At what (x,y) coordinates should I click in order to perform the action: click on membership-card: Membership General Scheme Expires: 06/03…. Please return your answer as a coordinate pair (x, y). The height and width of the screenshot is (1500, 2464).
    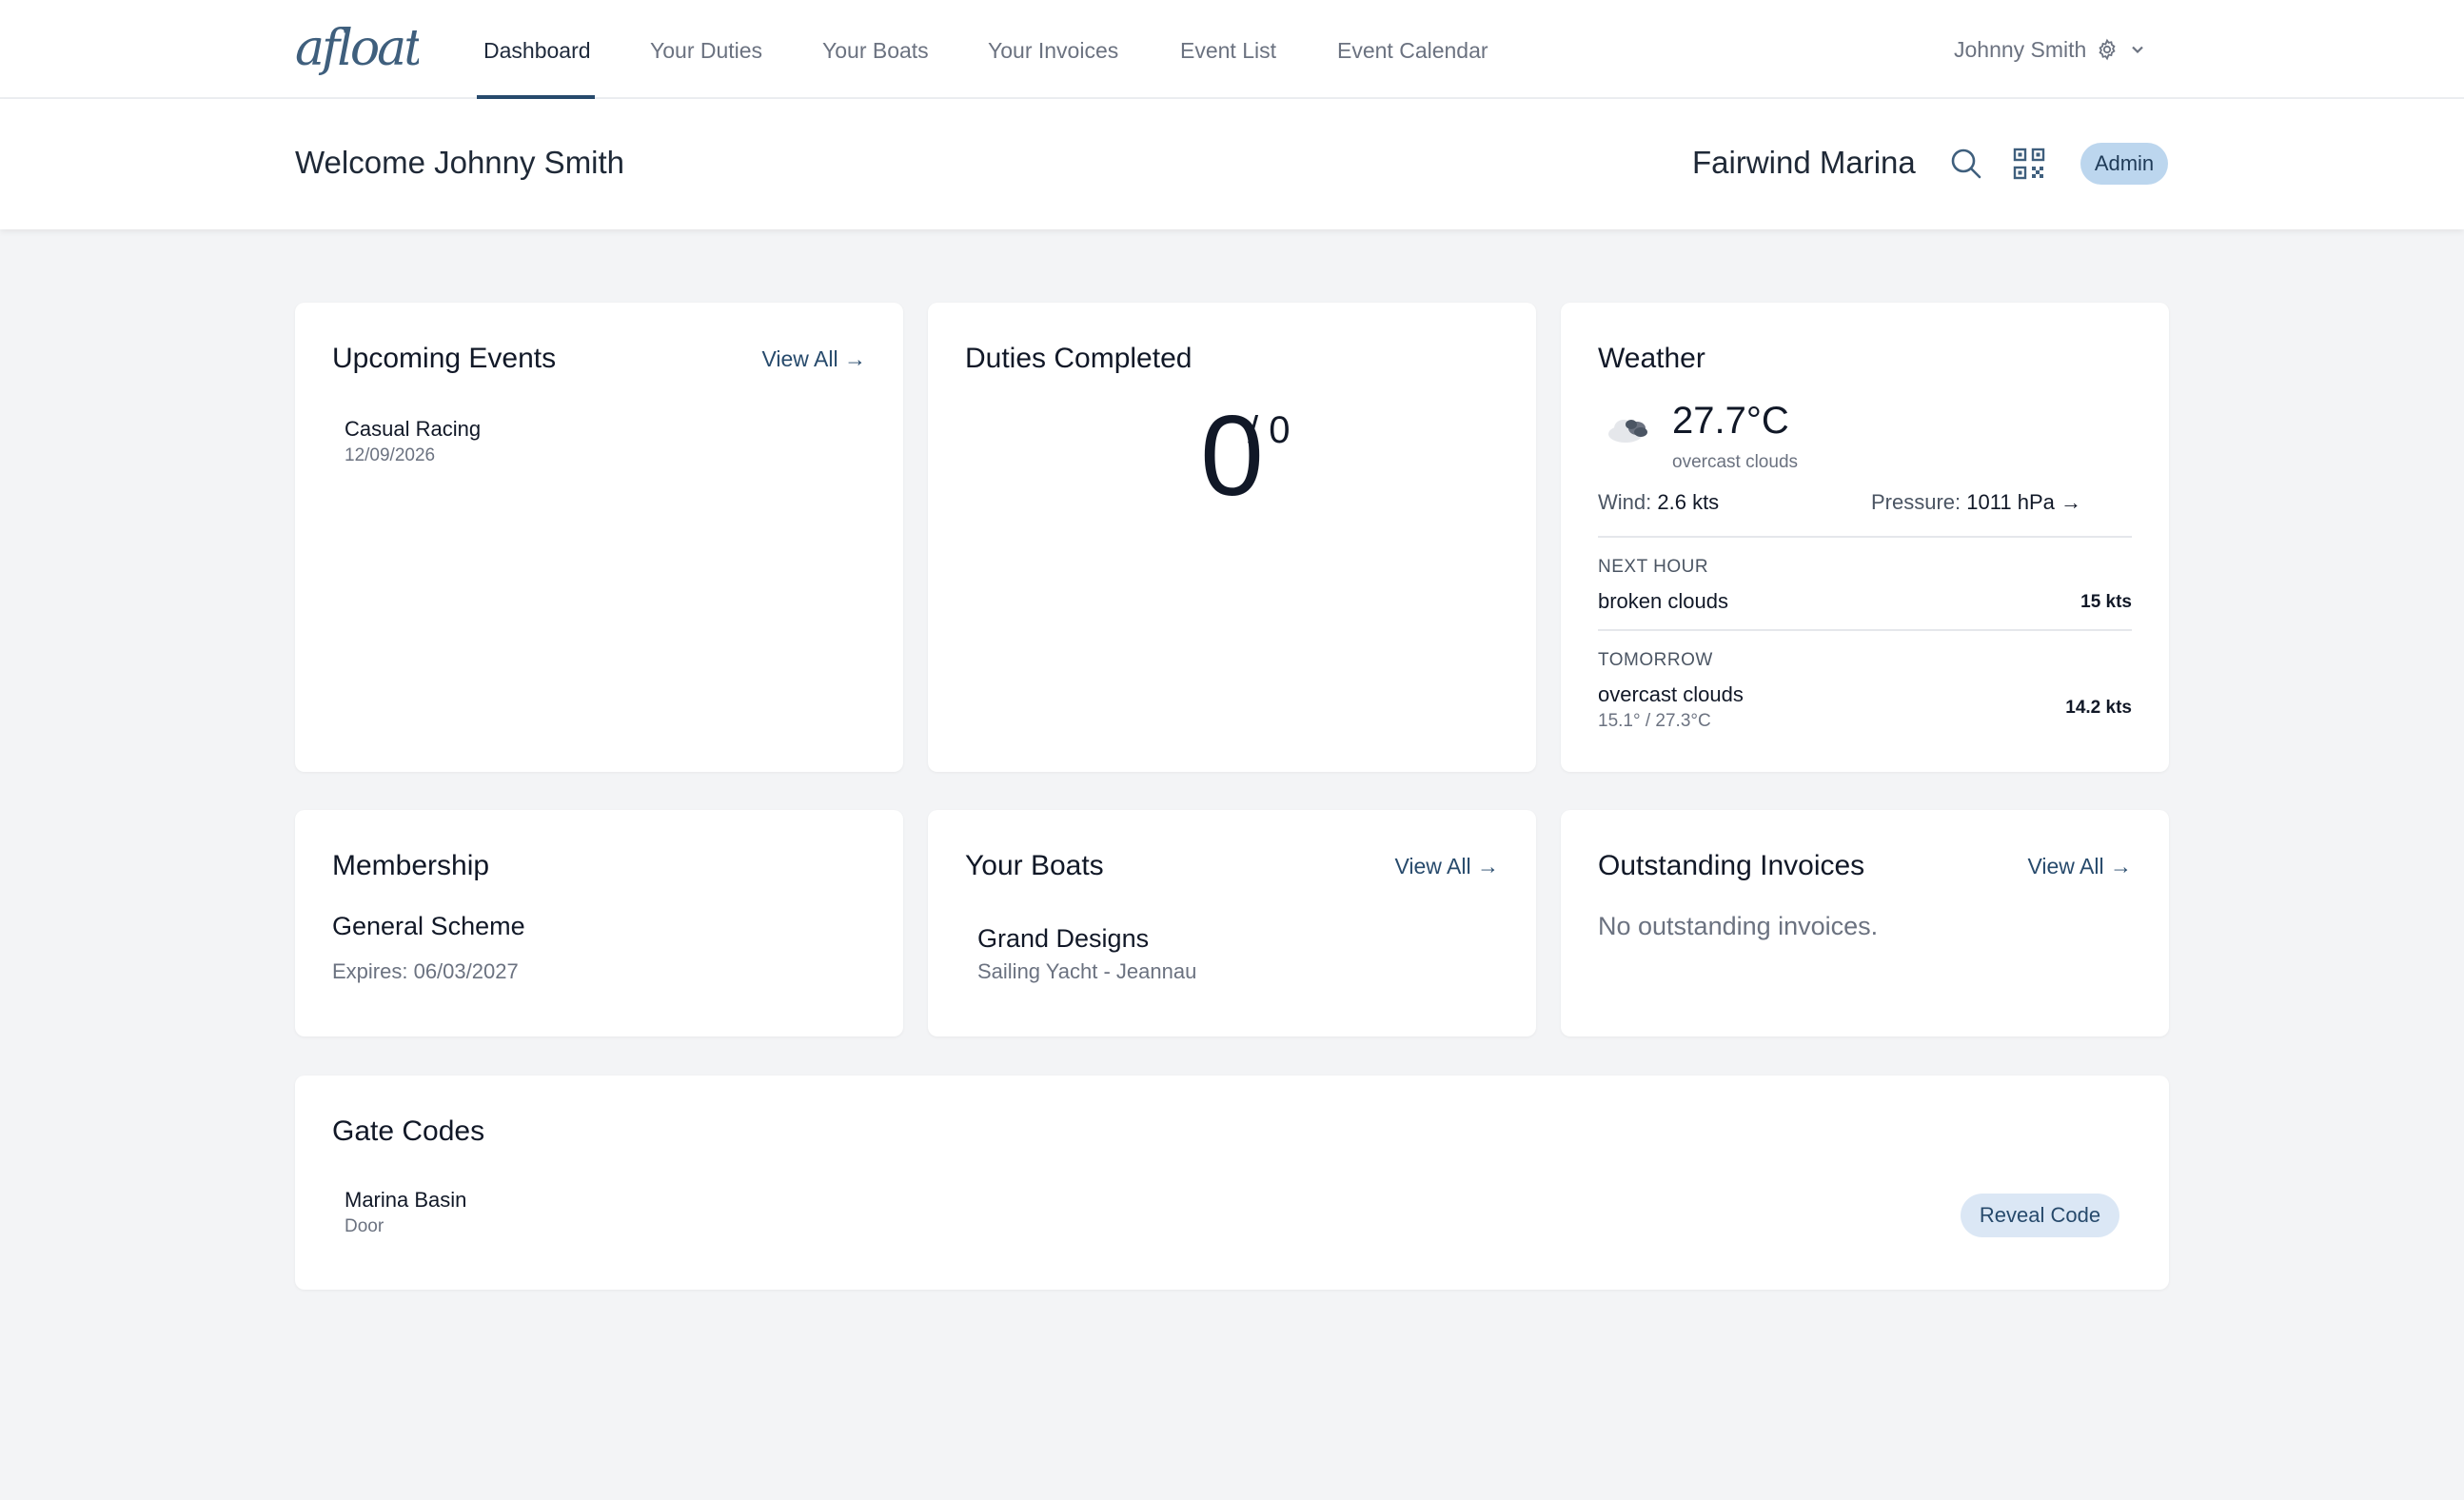
    Looking at the image, I should click on (599, 923).